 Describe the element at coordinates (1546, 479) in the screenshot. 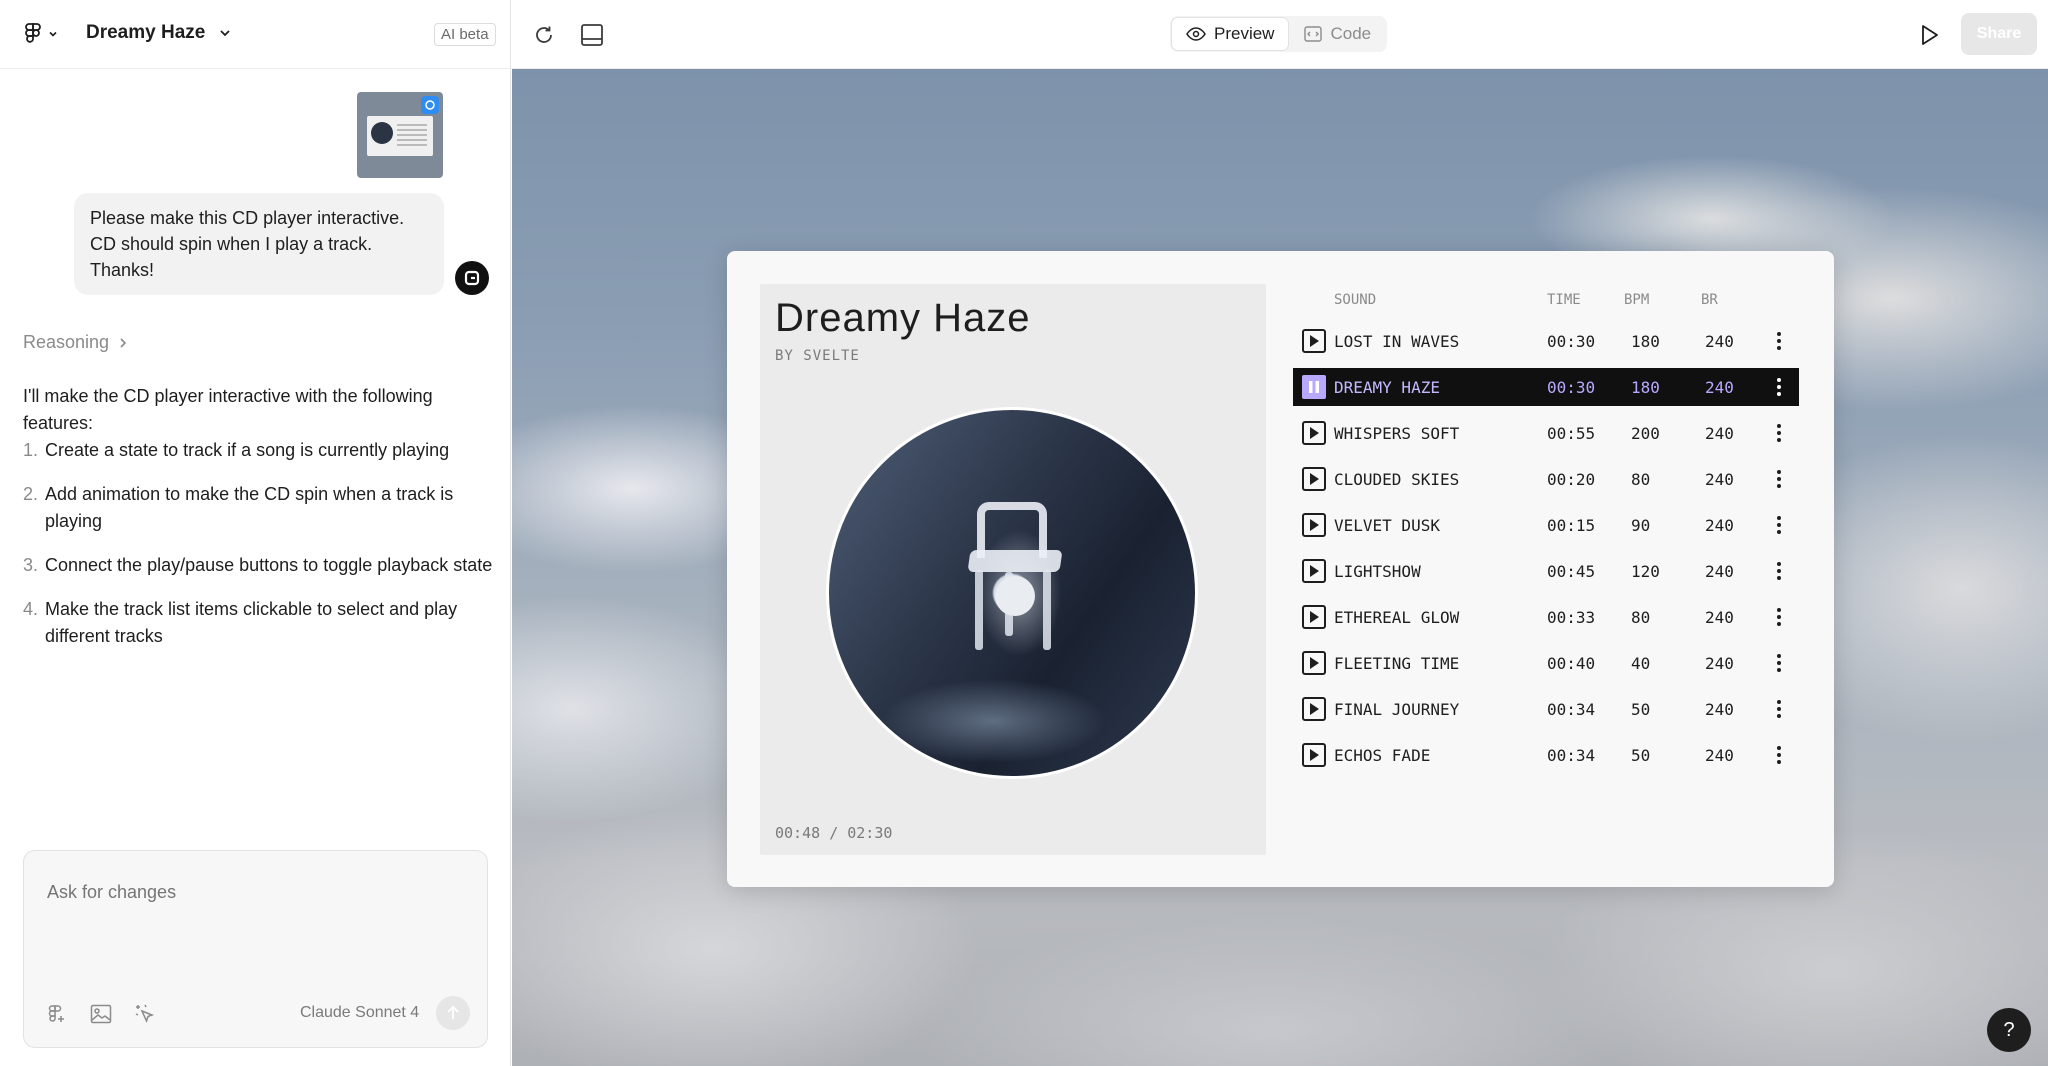

I see `track-row: CLOUDED SKIES 00:20 80 240` at that location.